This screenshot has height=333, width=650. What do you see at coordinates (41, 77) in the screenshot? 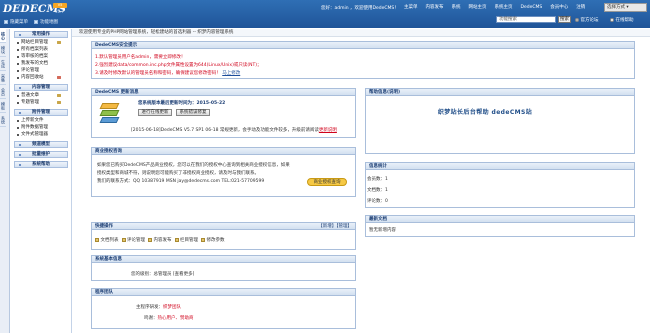
I see `menu-item-recycle-bin: 内容回收站` at bounding box center [41, 77].